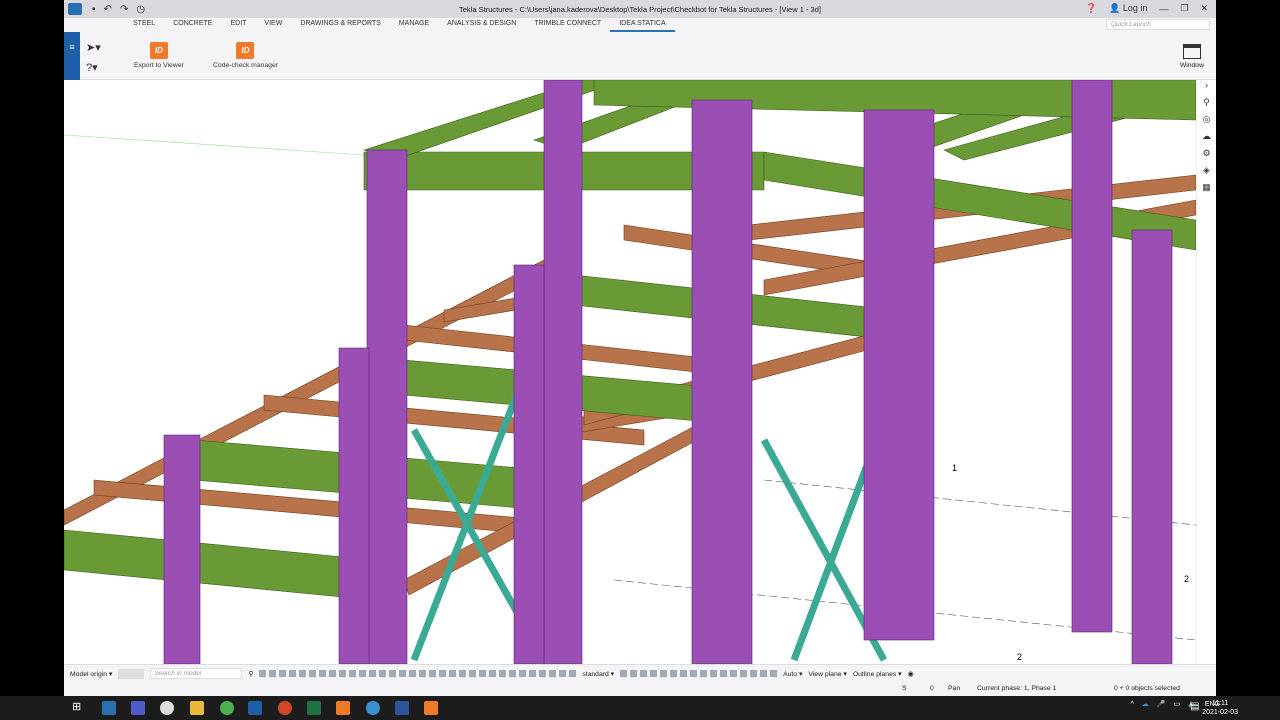 The height and width of the screenshot is (720, 1280). What do you see at coordinates (431, 708) in the screenshot?
I see `idea-viewer-icon` at bounding box center [431, 708].